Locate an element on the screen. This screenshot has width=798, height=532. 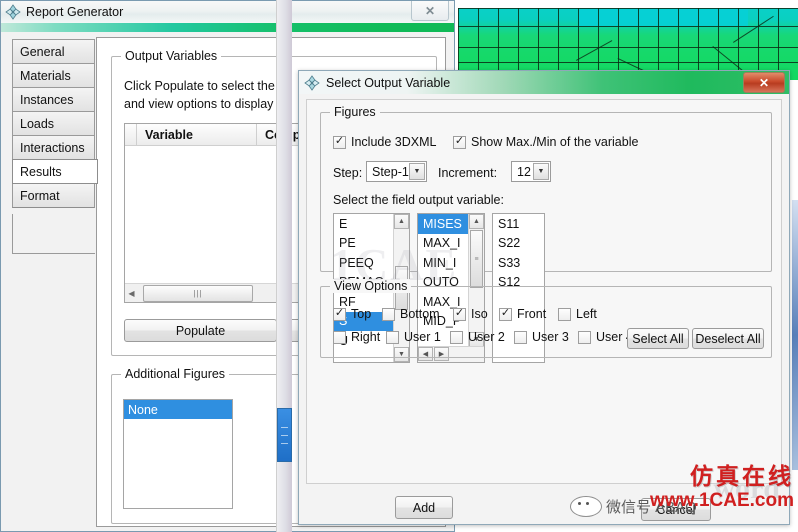
right-edge-strip is located at coordinates (795, 335).